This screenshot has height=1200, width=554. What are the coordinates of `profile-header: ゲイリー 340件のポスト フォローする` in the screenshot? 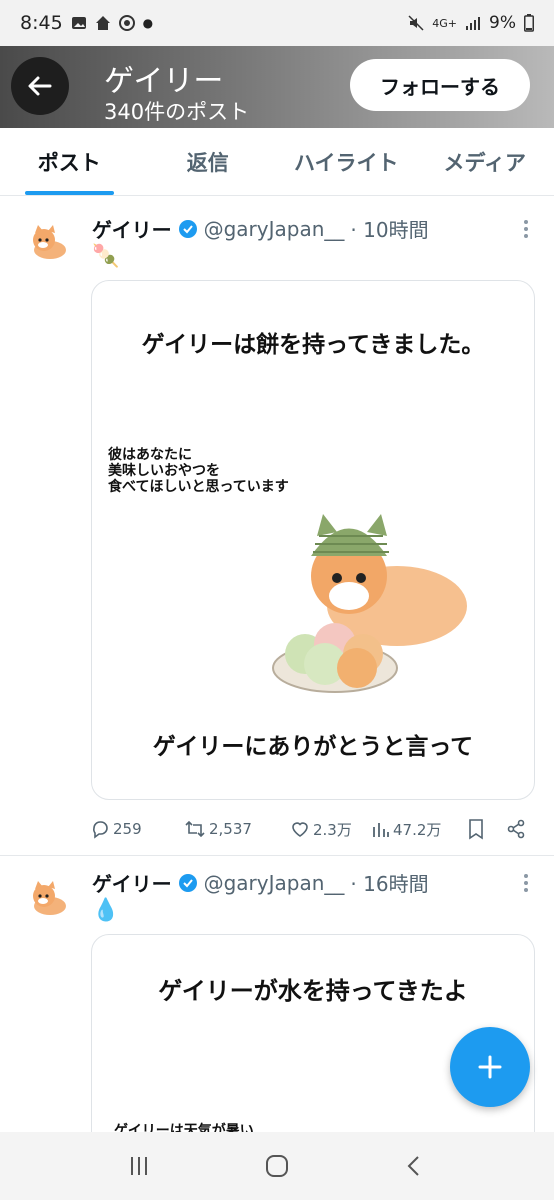 It's located at (277, 87).